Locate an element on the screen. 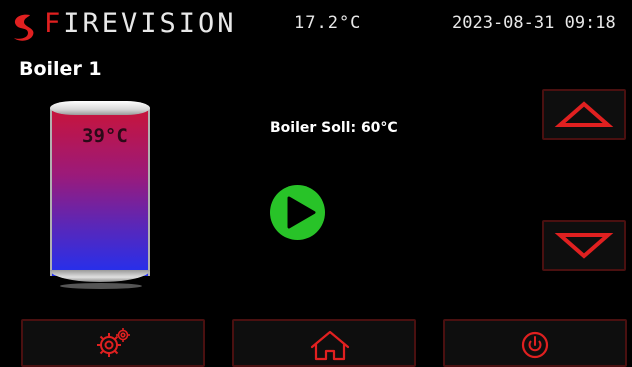  decrease-setpoint-button is located at coordinates (584, 245).